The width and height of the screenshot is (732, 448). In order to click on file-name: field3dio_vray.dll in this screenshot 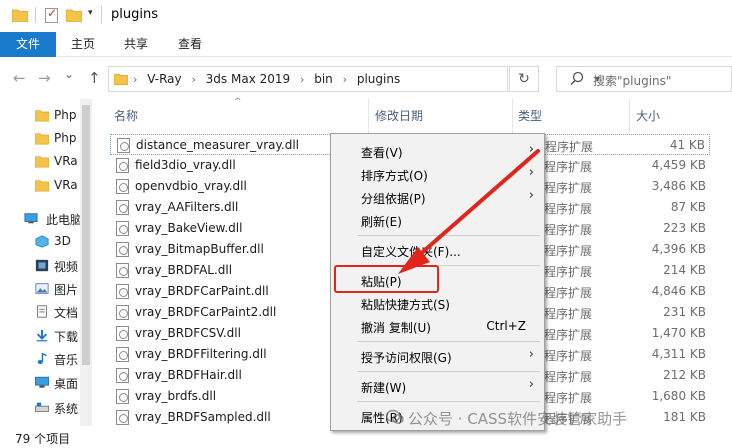, I will do `click(185, 165)`.